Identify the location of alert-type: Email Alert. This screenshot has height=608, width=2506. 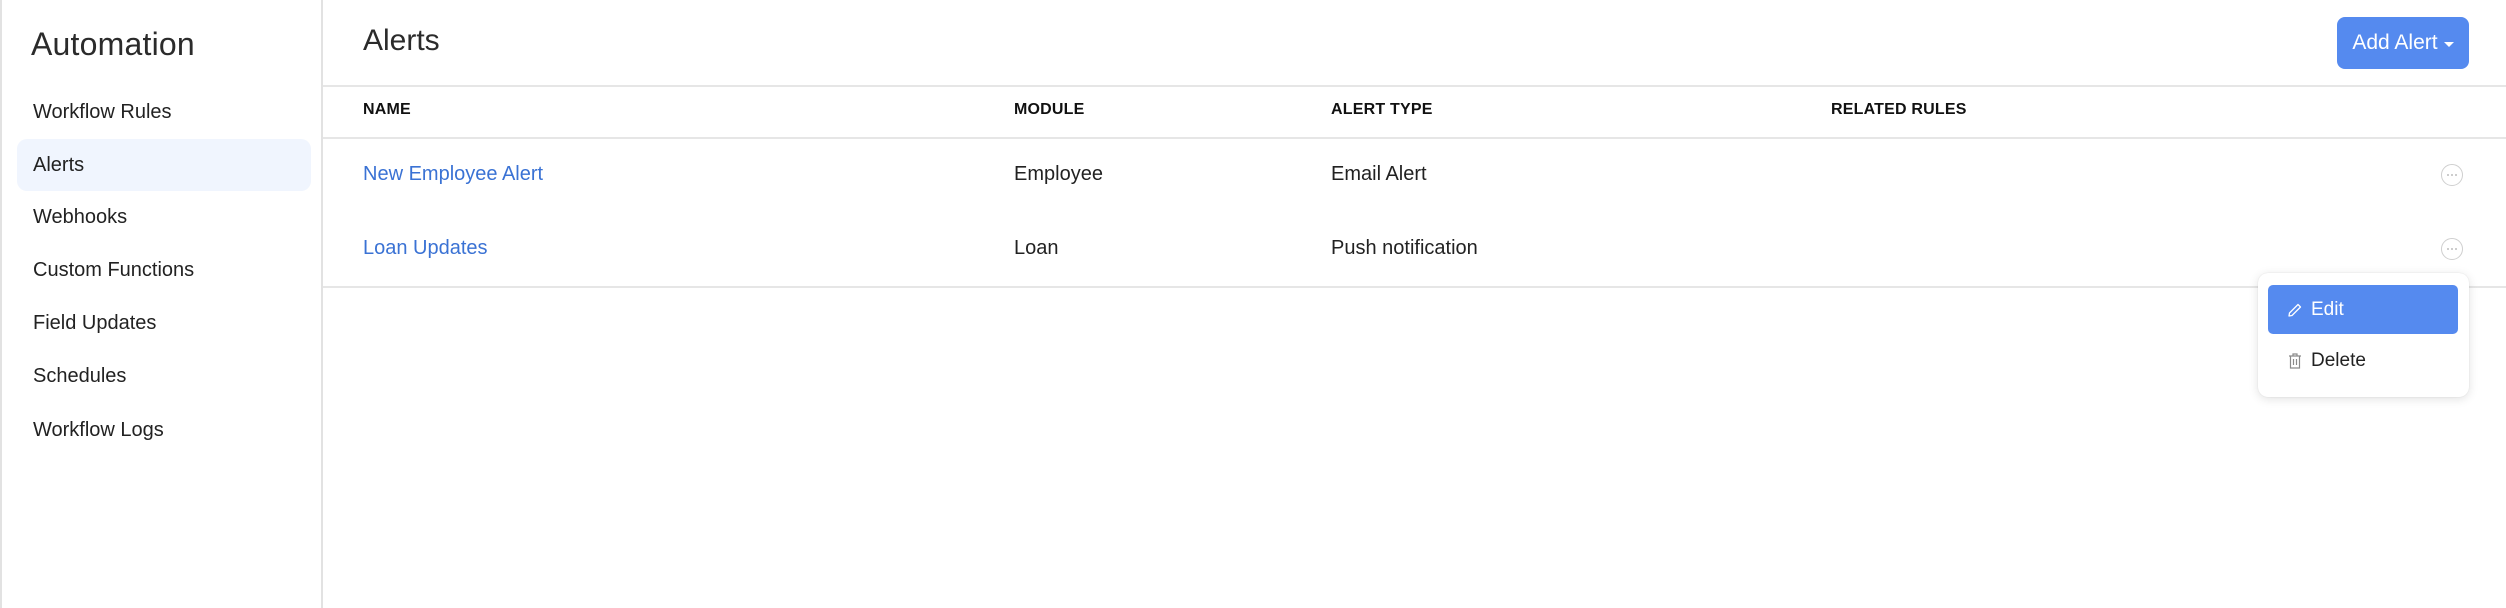
(1379, 174).